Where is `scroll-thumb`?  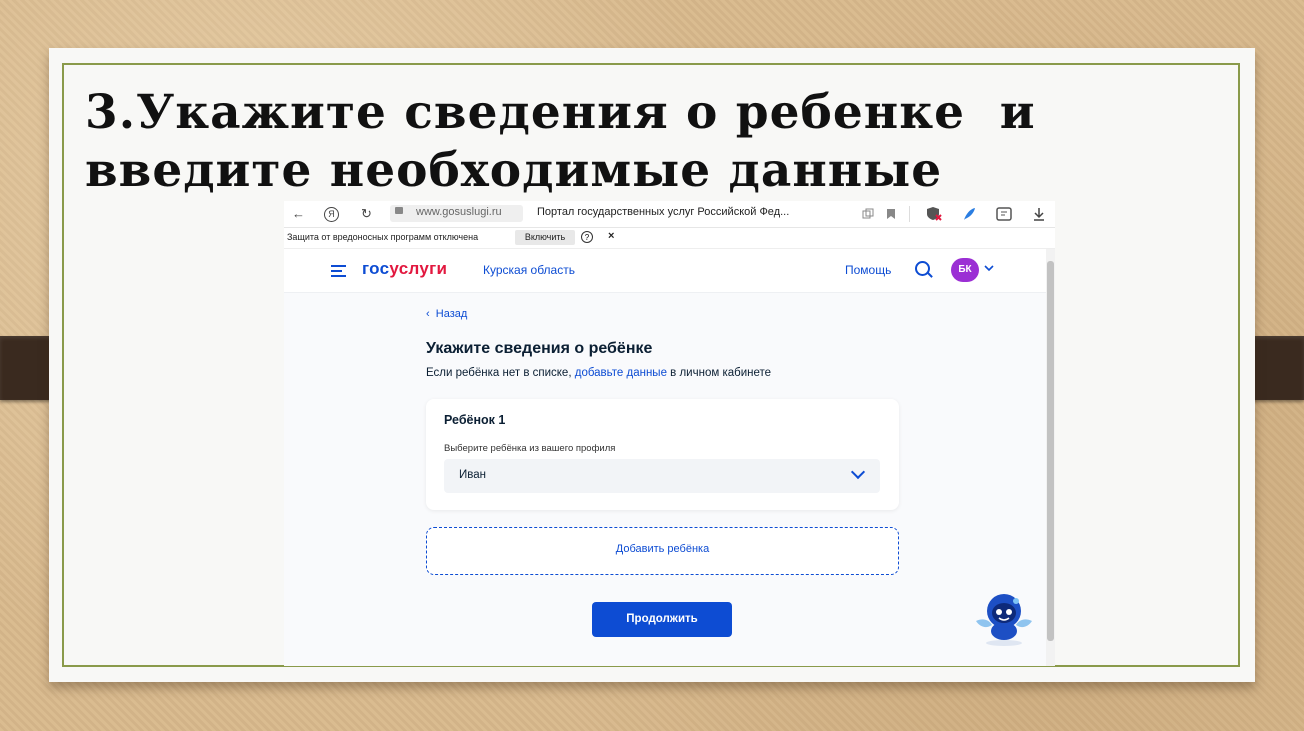
scroll-thumb is located at coordinates (1050, 451).